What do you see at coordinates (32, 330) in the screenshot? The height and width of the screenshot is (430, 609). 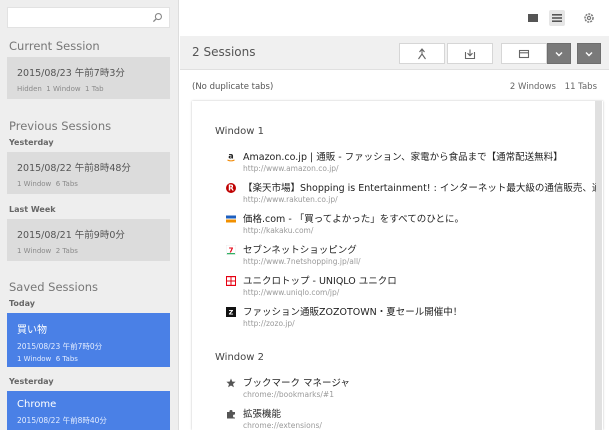 I see `session-name: 買い物` at bounding box center [32, 330].